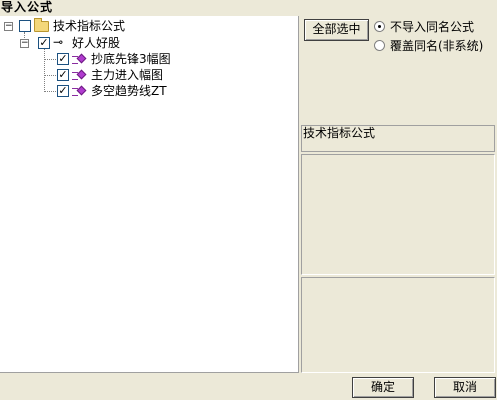  I want to click on tree-node-label: 技术指标公式, so click(89, 26).